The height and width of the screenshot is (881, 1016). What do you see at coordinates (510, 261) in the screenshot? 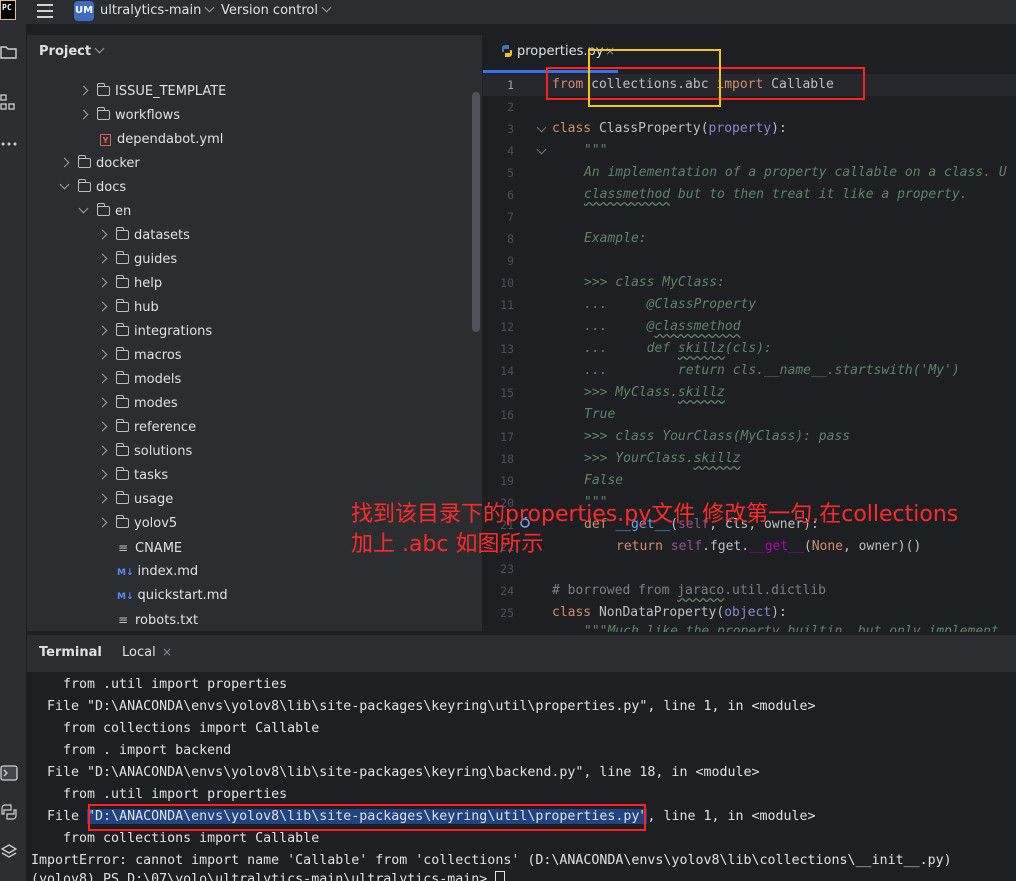
I see `line-number: 9` at bounding box center [510, 261].